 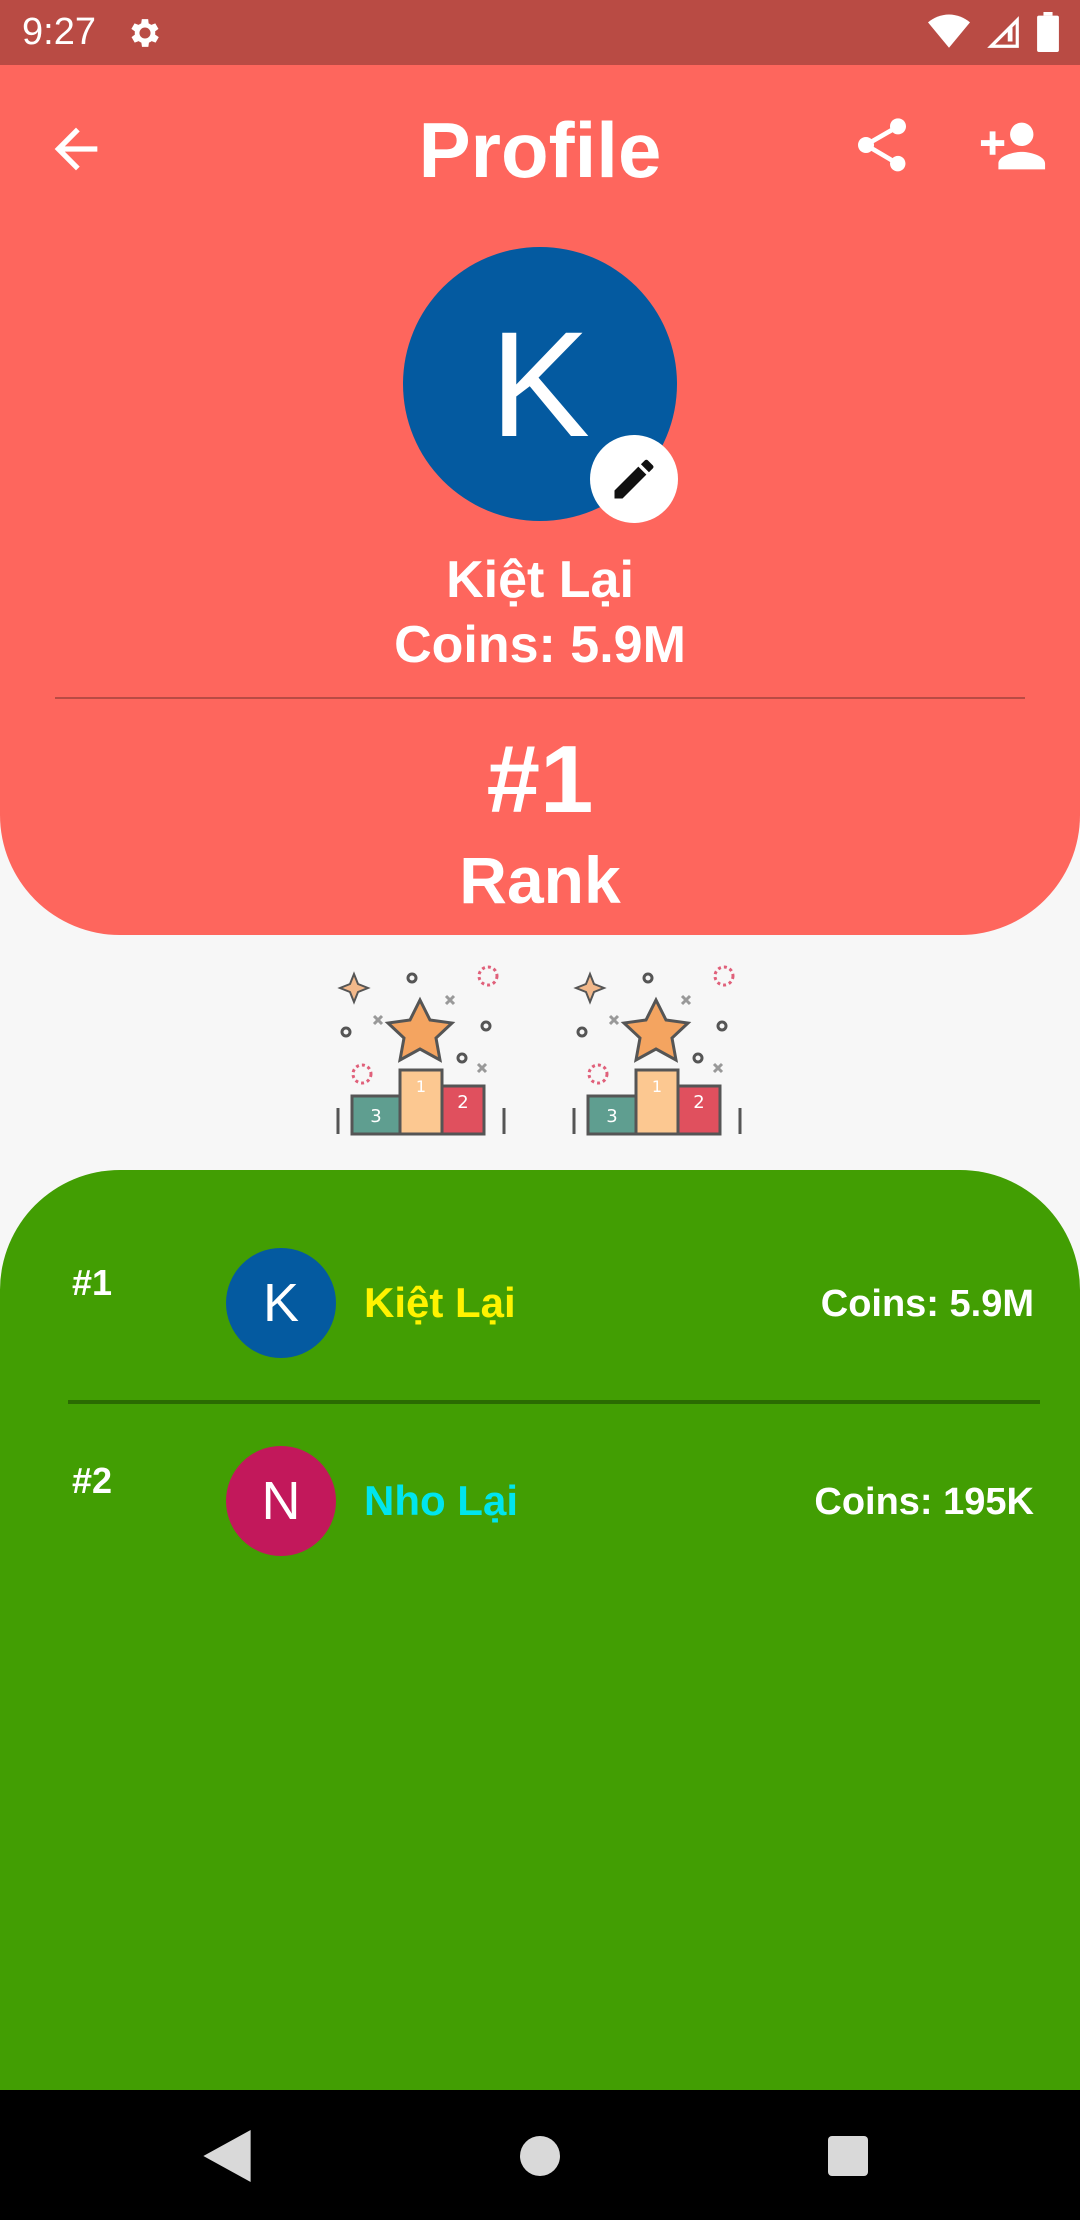 I want to click on row-name: Nho Lại, so click(x=441, y=1500).